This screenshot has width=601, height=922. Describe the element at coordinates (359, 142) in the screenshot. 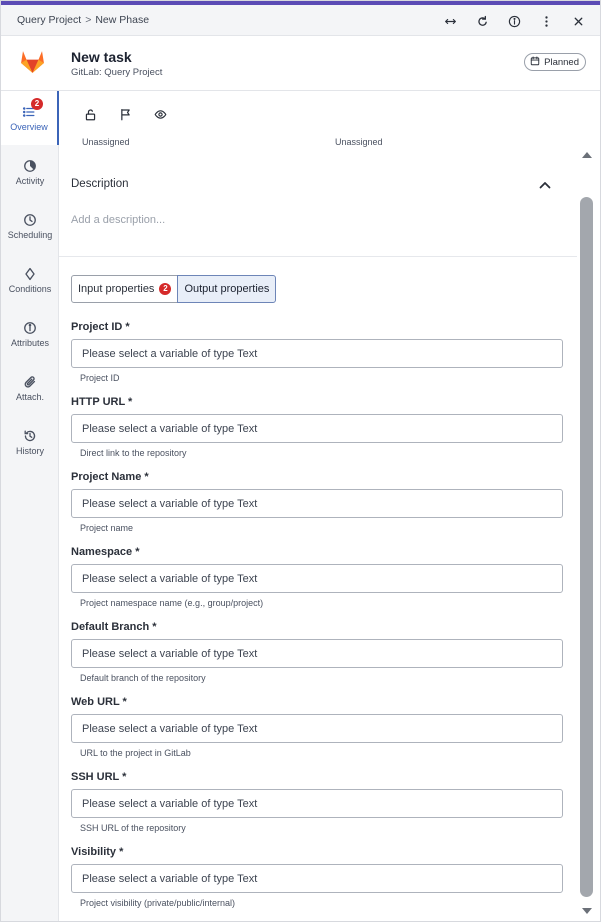

I see `assignee-right: Unassigned` at that location.